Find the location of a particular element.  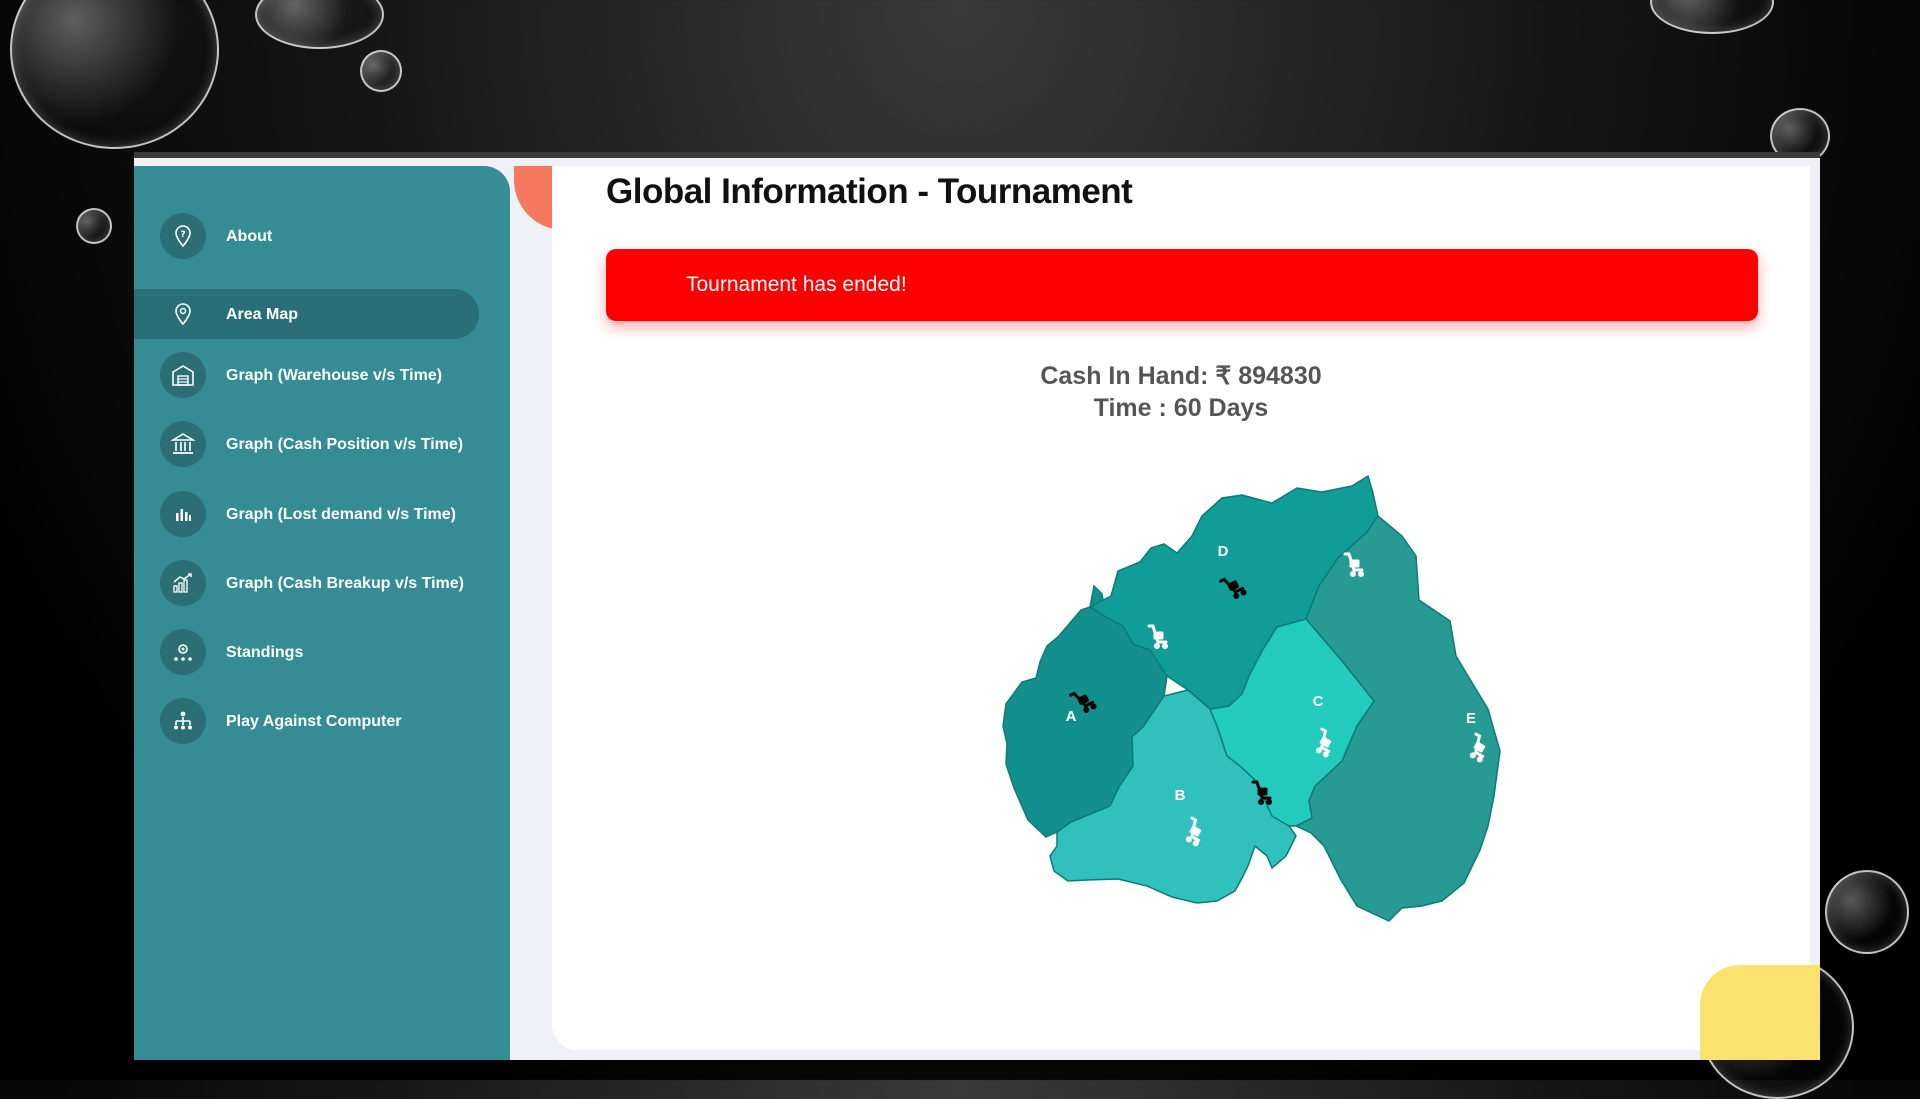

sidebar-item-graph-warehouse: Graph (Warehouse v/s Time) is located at coordinates (306, 375).